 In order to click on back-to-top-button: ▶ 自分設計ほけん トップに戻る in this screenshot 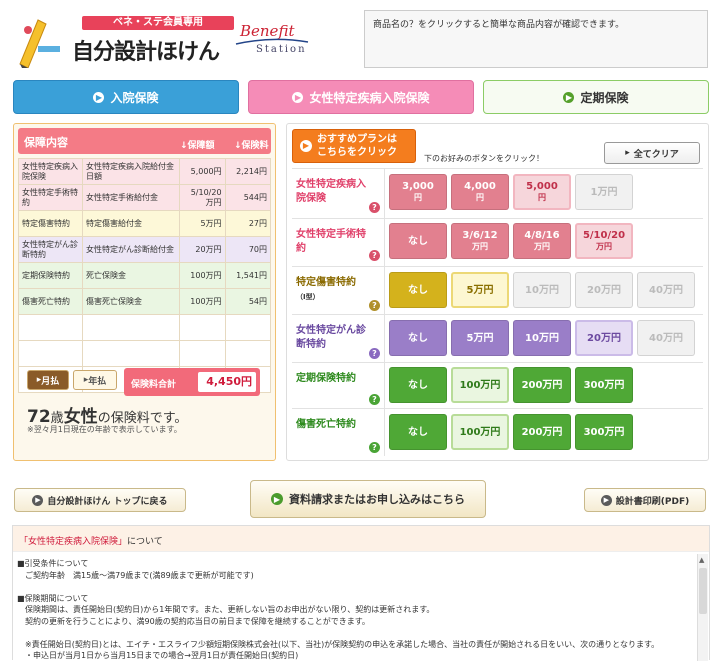, I will do `click(100, 500)`.